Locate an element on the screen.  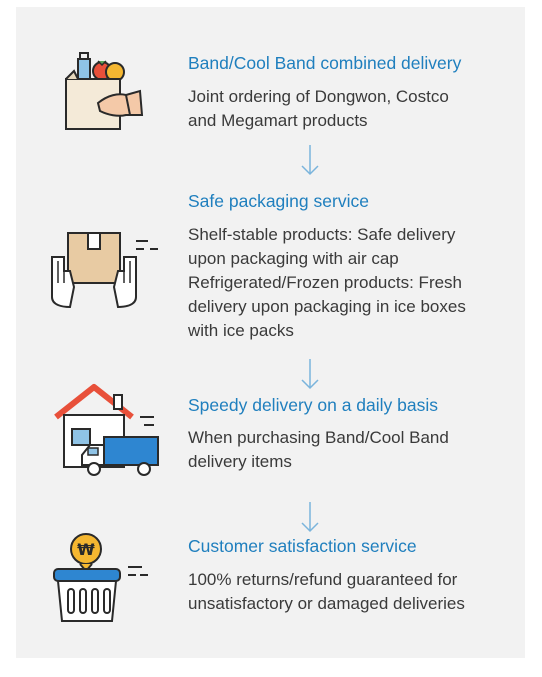
description-line: Joint ordering of Dongwon, Costco is located at coordinates (318, 96).